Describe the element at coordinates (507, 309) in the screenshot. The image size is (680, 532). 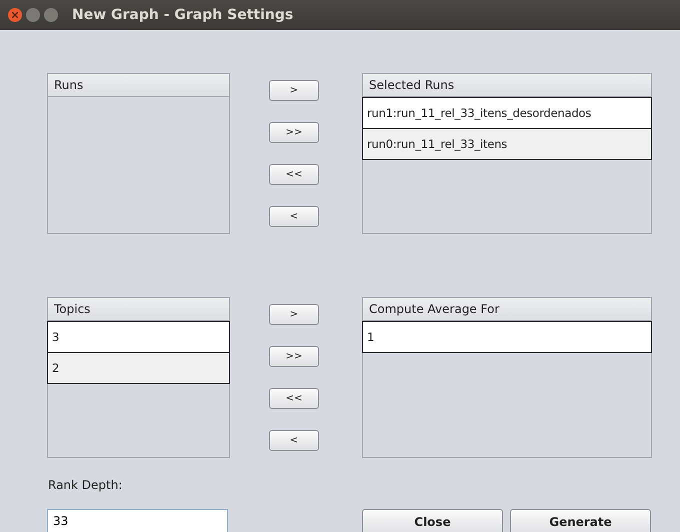
I see `list-header: Compute Average For` at that location.